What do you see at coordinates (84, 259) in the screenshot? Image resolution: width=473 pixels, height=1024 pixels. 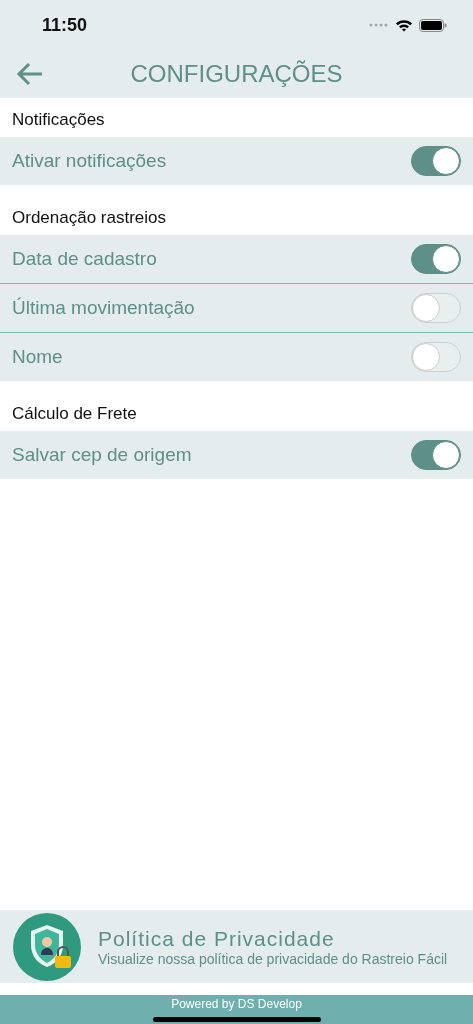 I see `setting-label: Data de cadastro` at bounding box center [84, 259].